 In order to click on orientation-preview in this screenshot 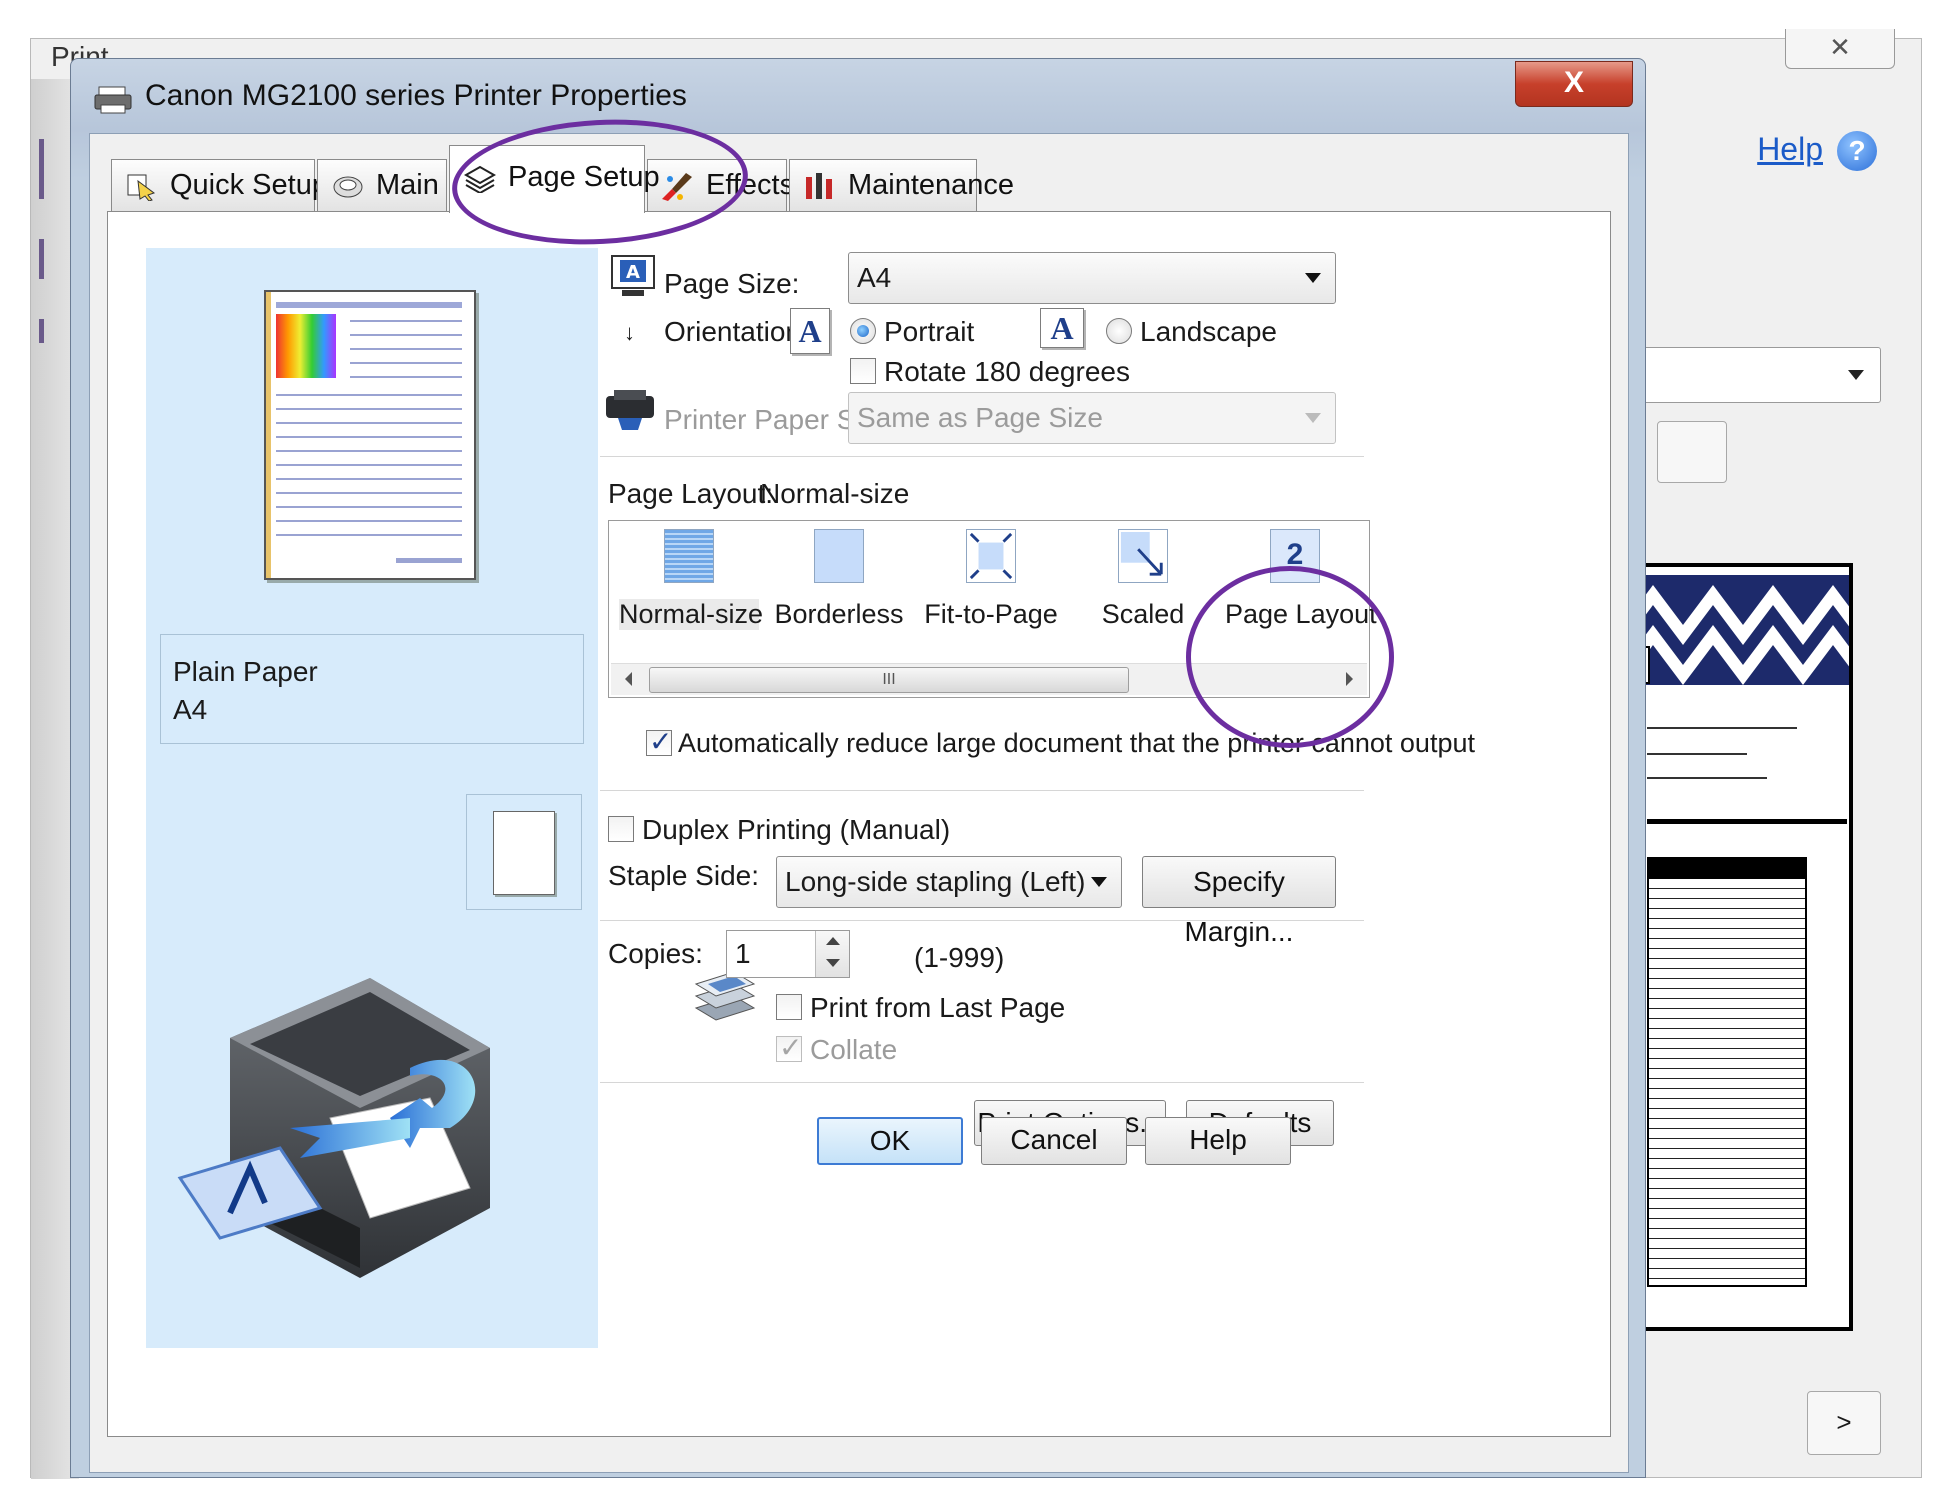, I will do `click(524, 852)`.